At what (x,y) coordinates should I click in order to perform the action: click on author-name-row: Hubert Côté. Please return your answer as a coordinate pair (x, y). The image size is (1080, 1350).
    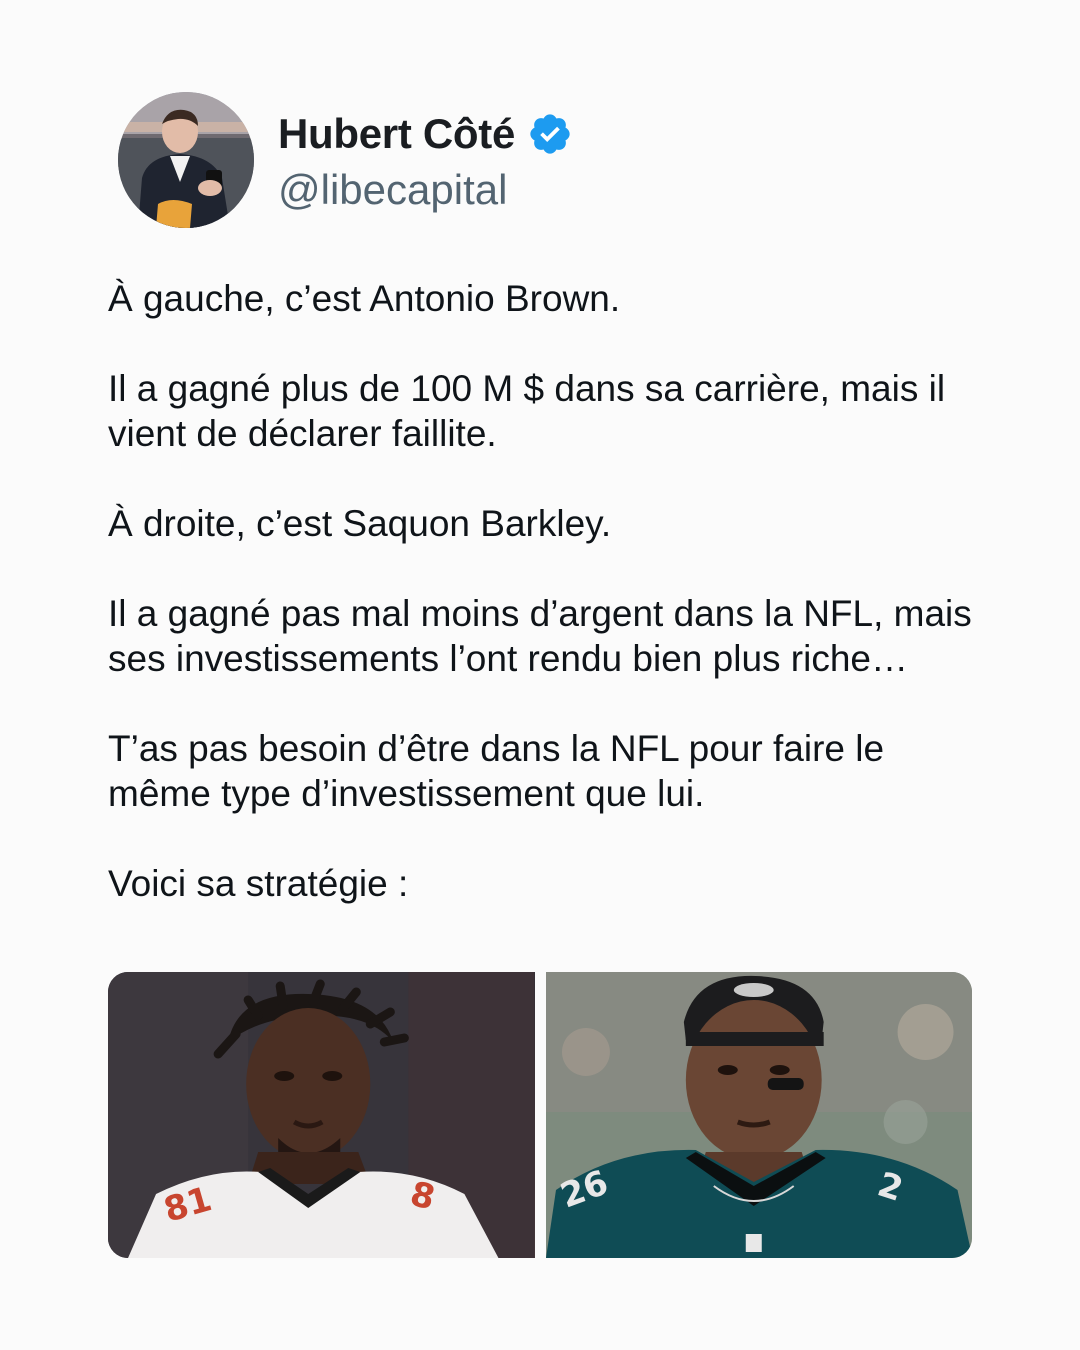
    Looking at the image, I should click on (425, 134).